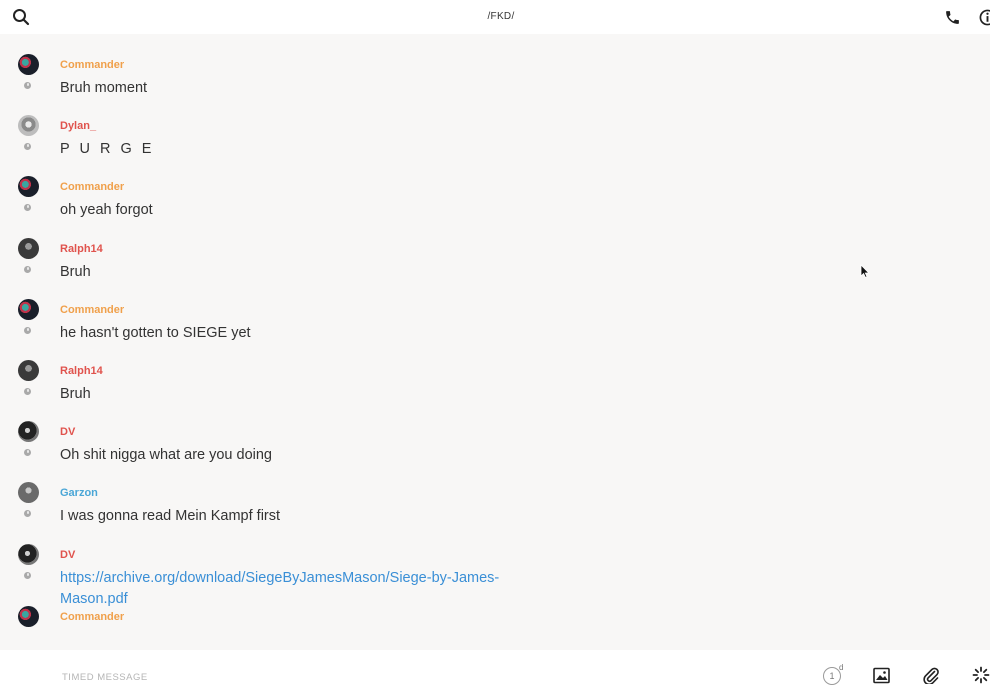 The image size is (990, 700). Describe the element at coordinates (931, 675) in the screenshot. I see `paperclip-icon` at that location.